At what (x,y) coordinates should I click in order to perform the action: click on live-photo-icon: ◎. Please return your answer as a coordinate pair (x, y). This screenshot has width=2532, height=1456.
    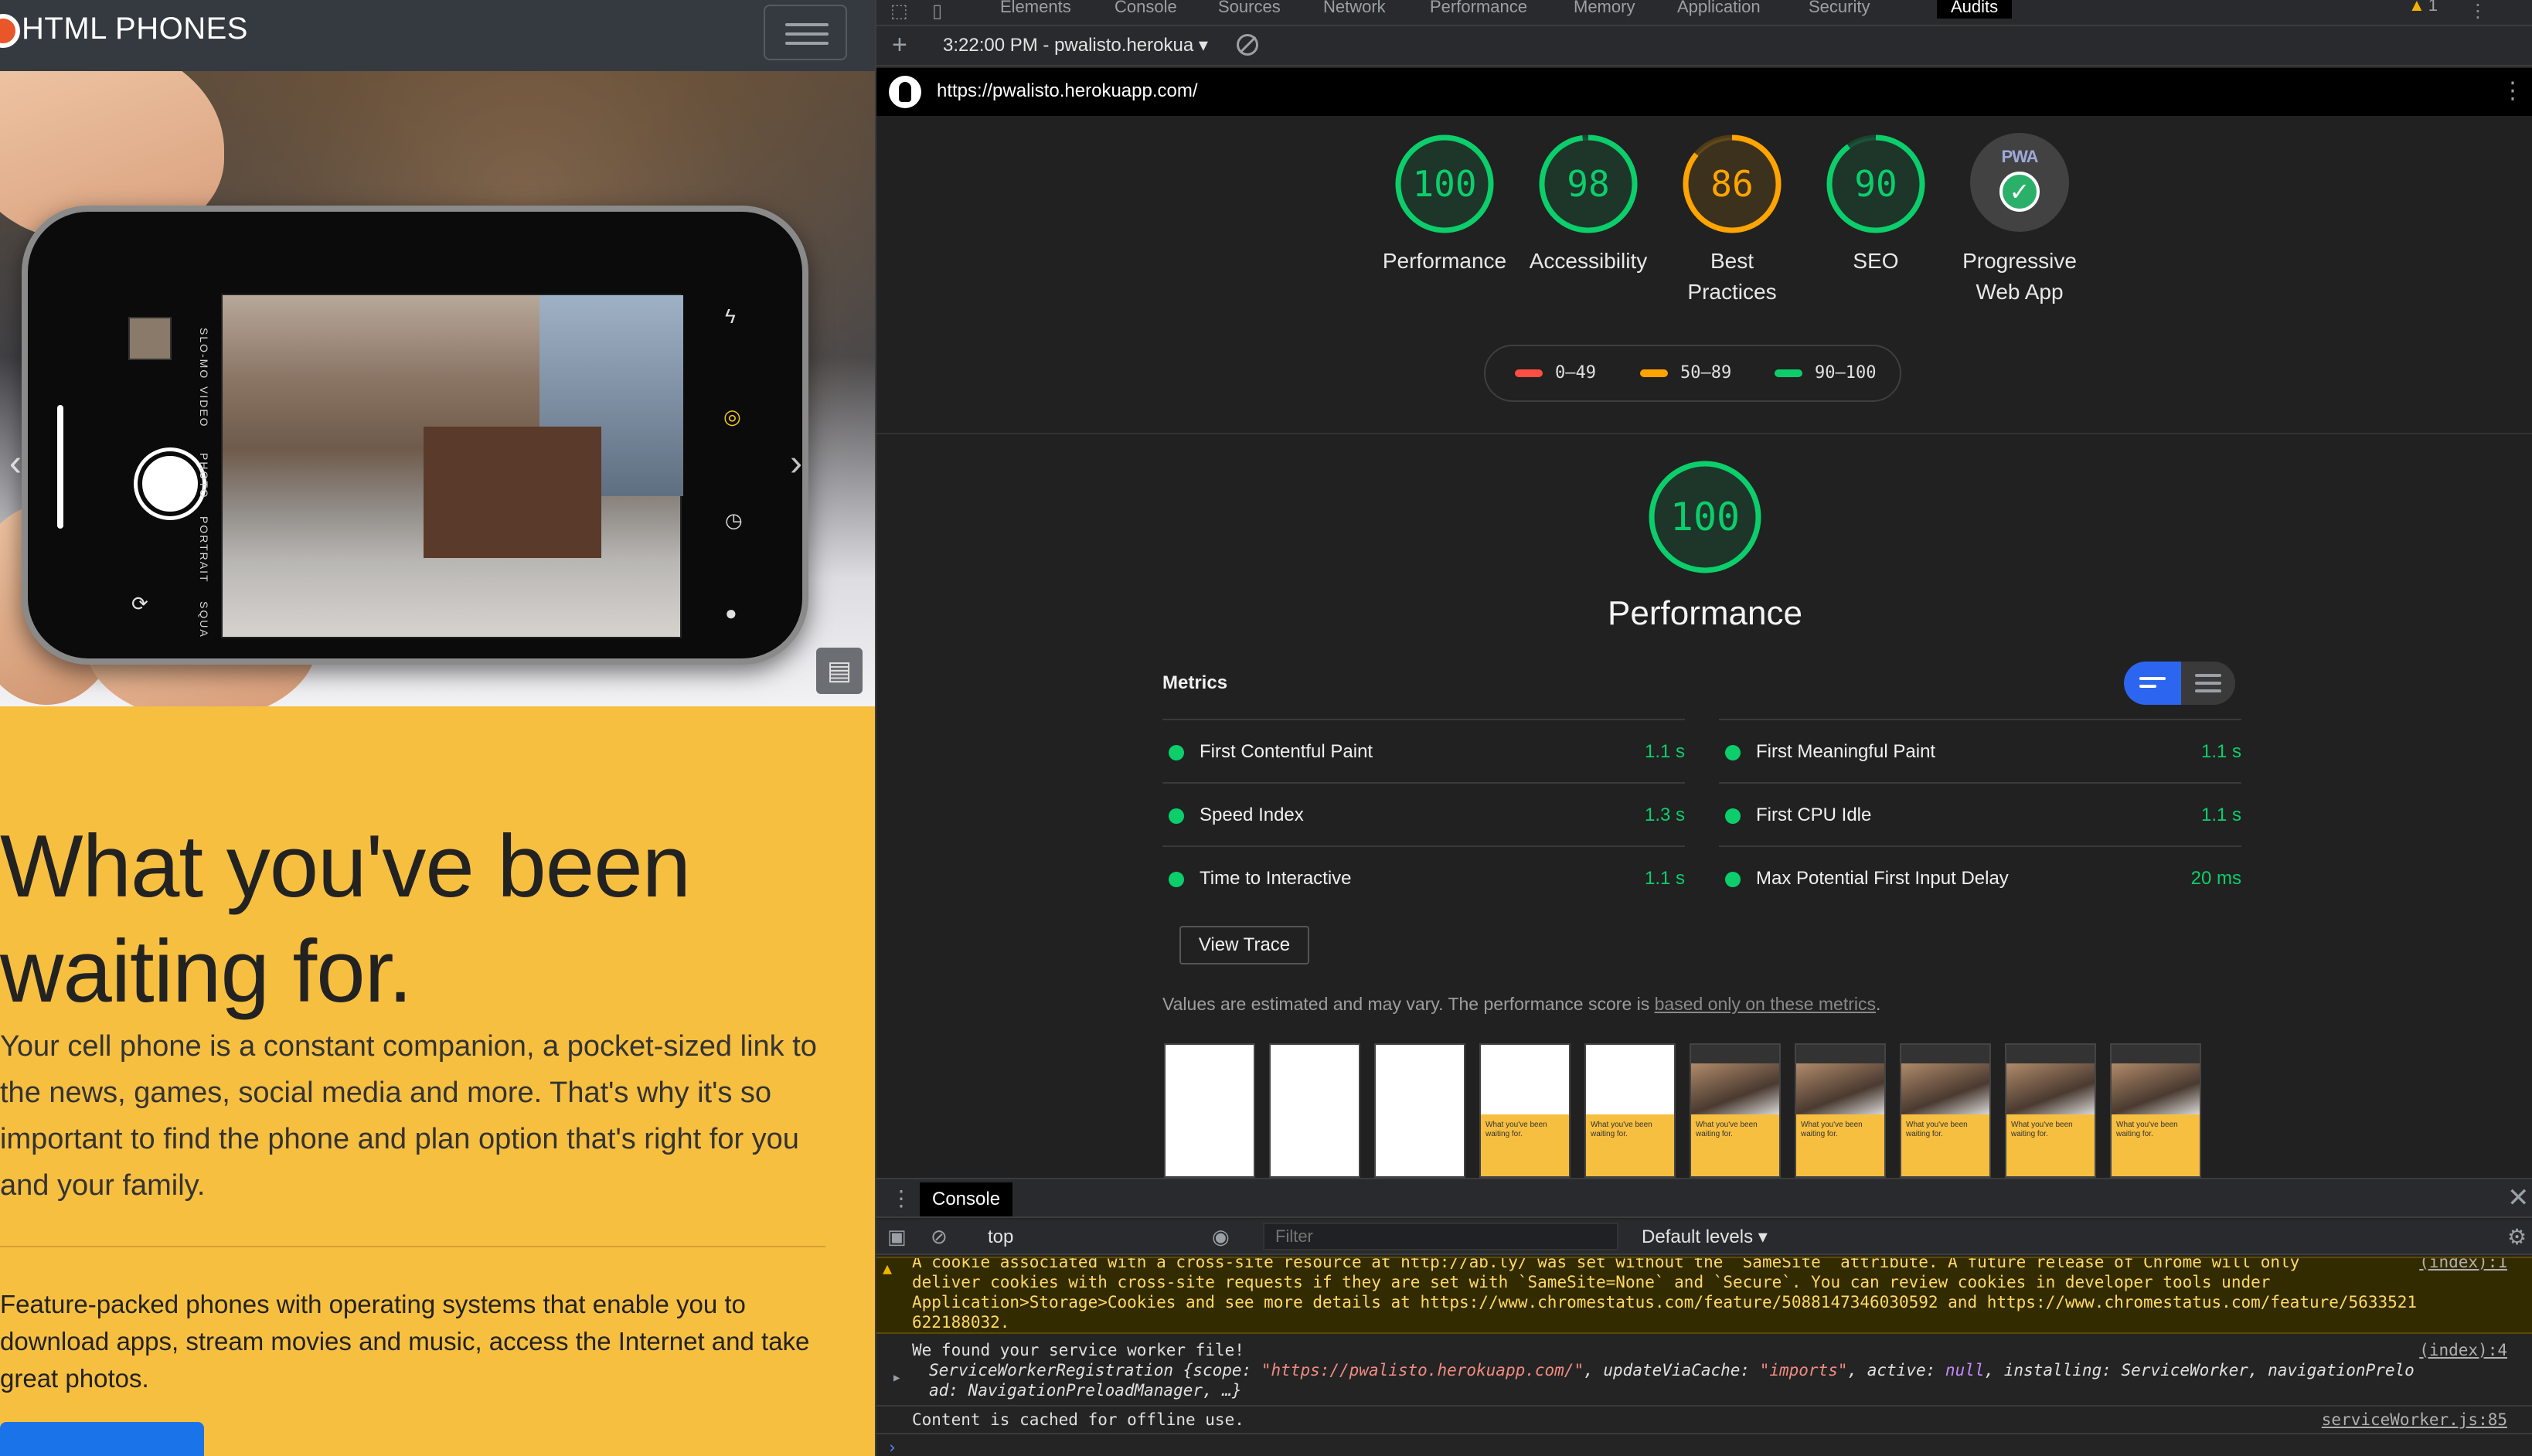
    Looking at the image, I should click on (732, 417).